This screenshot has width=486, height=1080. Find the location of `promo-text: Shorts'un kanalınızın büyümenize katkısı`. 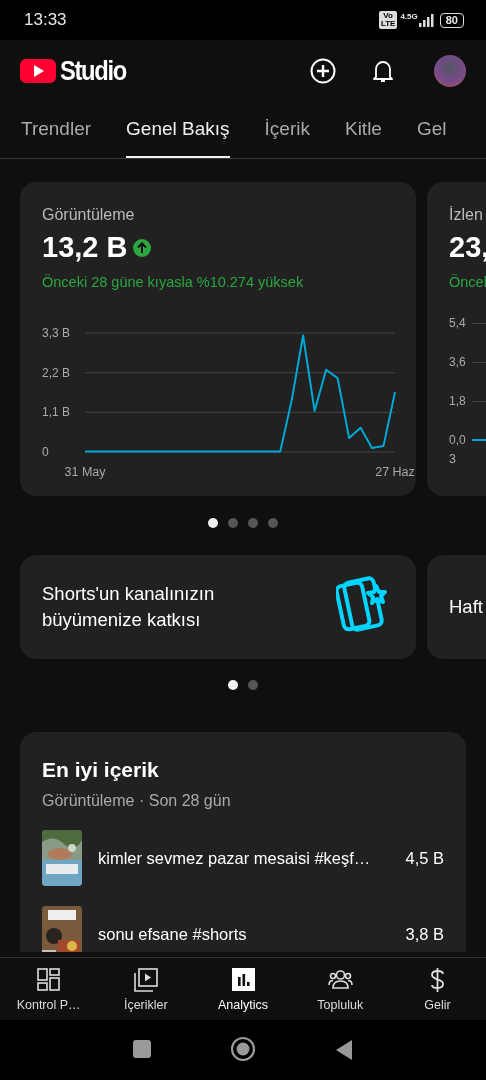

promo-text: Shorts'un kanalınızın büyümenize katkısı is located at coordinates (129, 607).